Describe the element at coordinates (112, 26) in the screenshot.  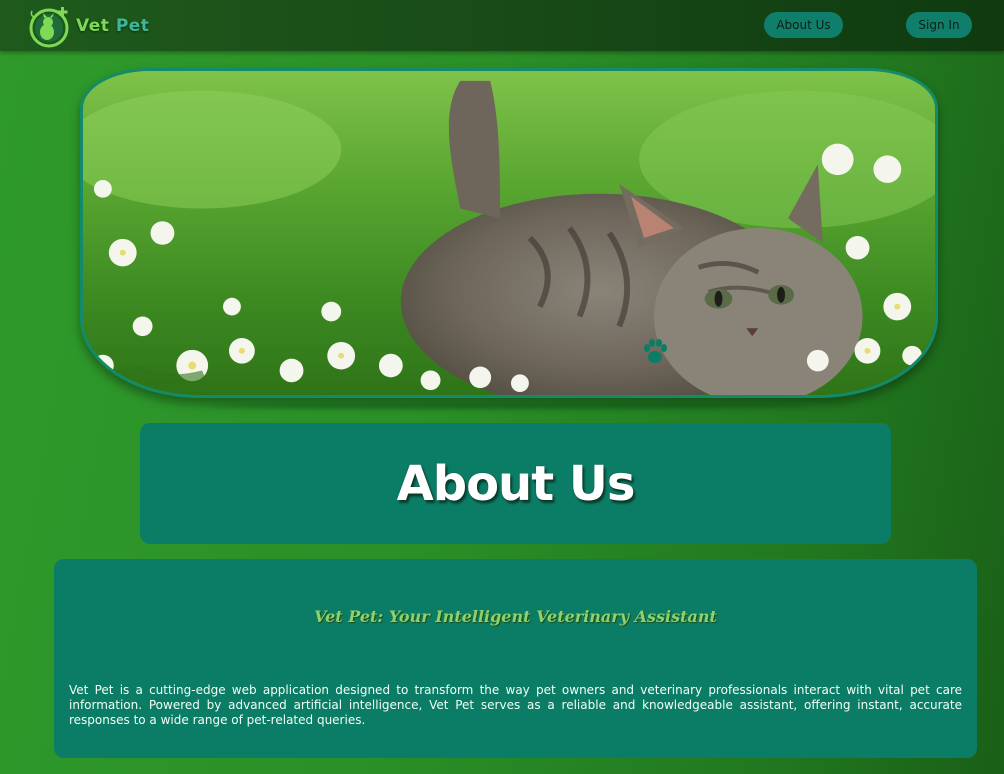
I see `logo-text: Vet Pet` at that location.